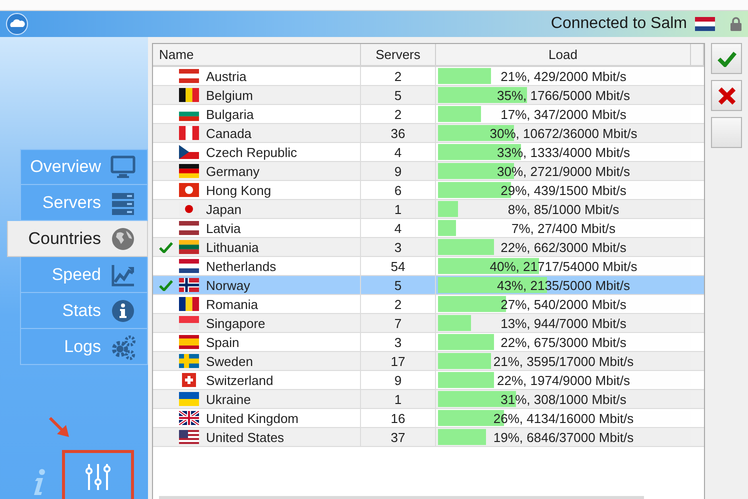 The width and height of the screenshot is (748, 499). I want to click on country-name: United Kingdom, so click(252, 418).